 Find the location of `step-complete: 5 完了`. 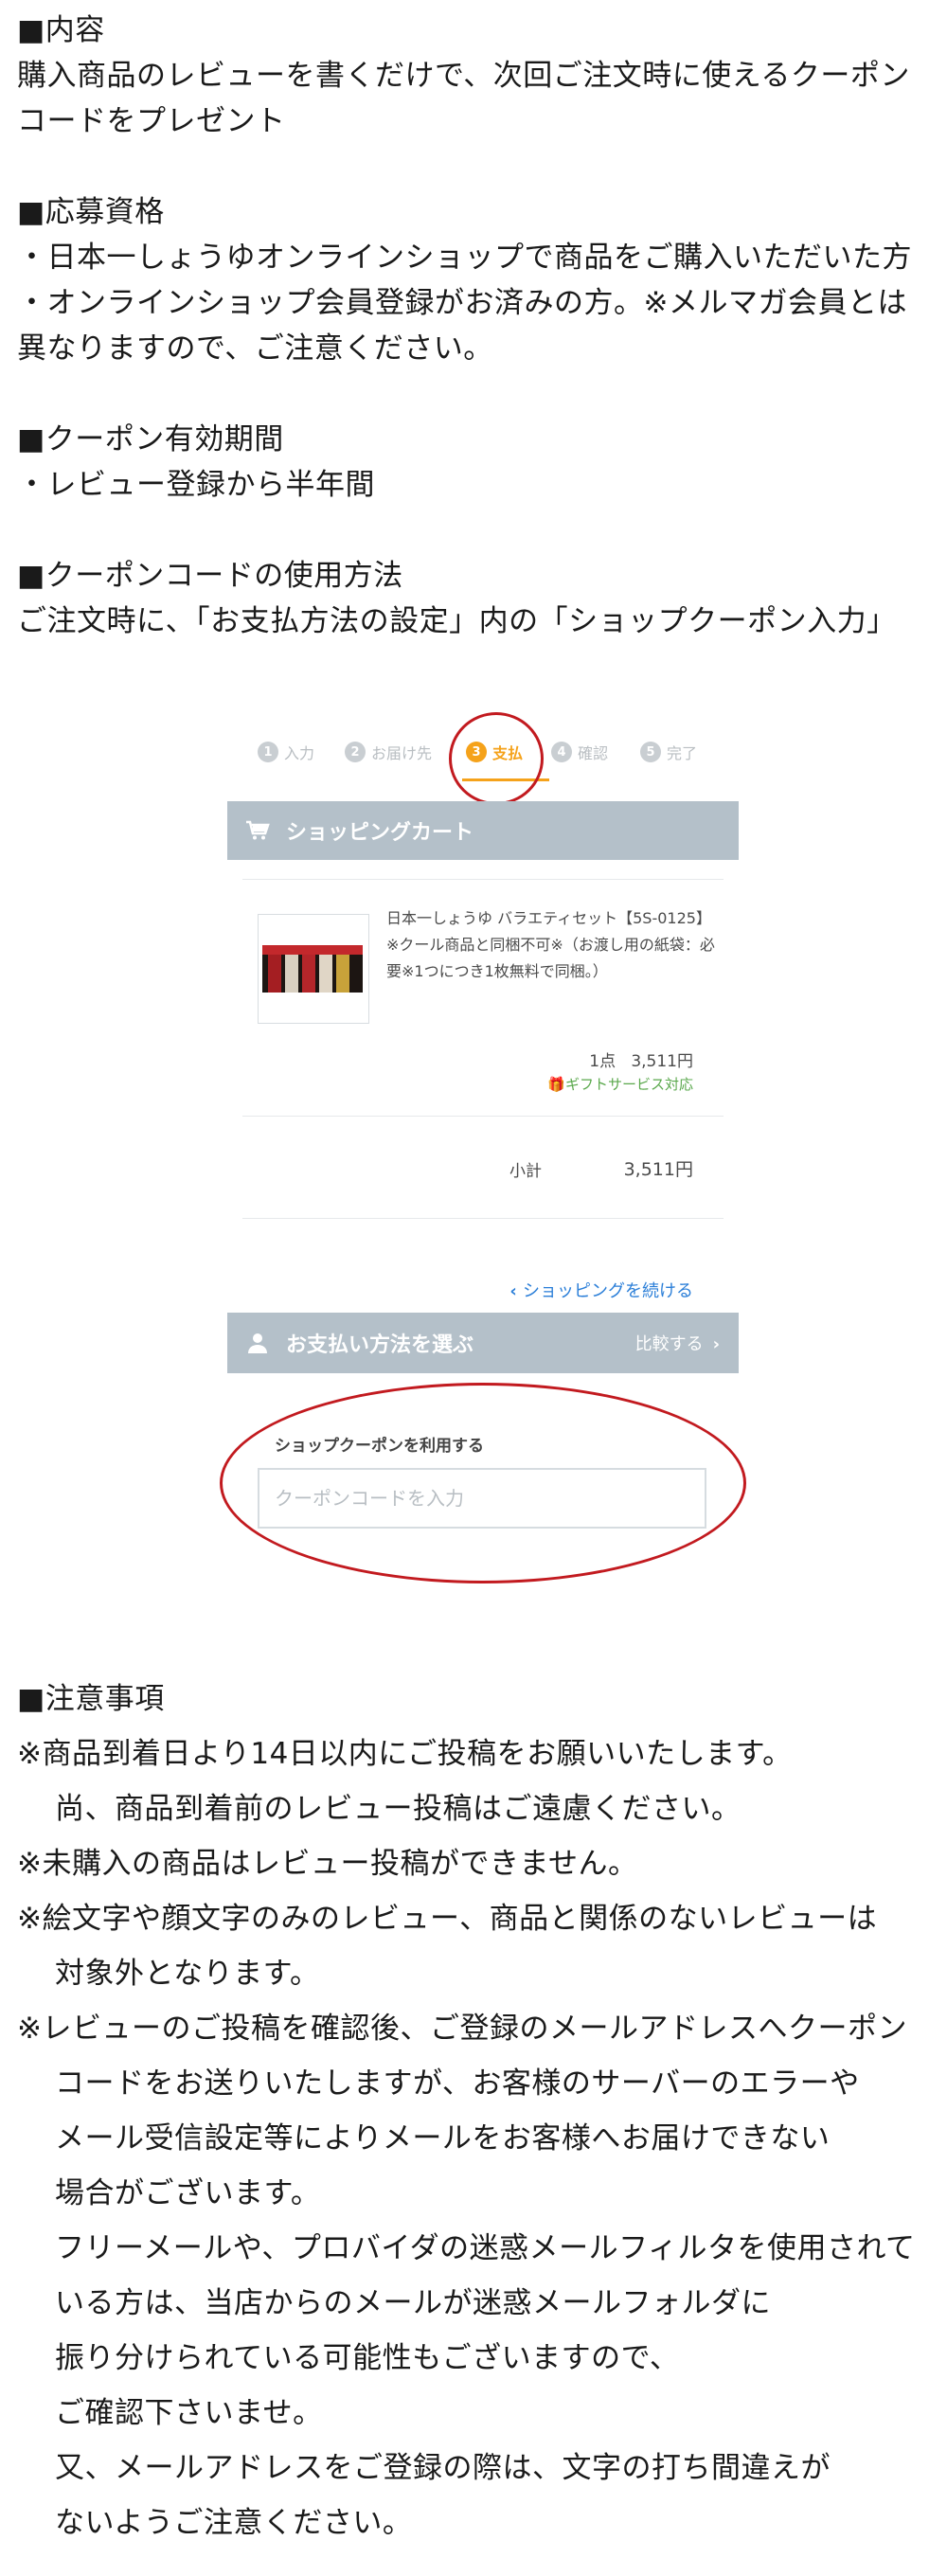

step-complete: 5 完了 is located at coordinates (668, 752).